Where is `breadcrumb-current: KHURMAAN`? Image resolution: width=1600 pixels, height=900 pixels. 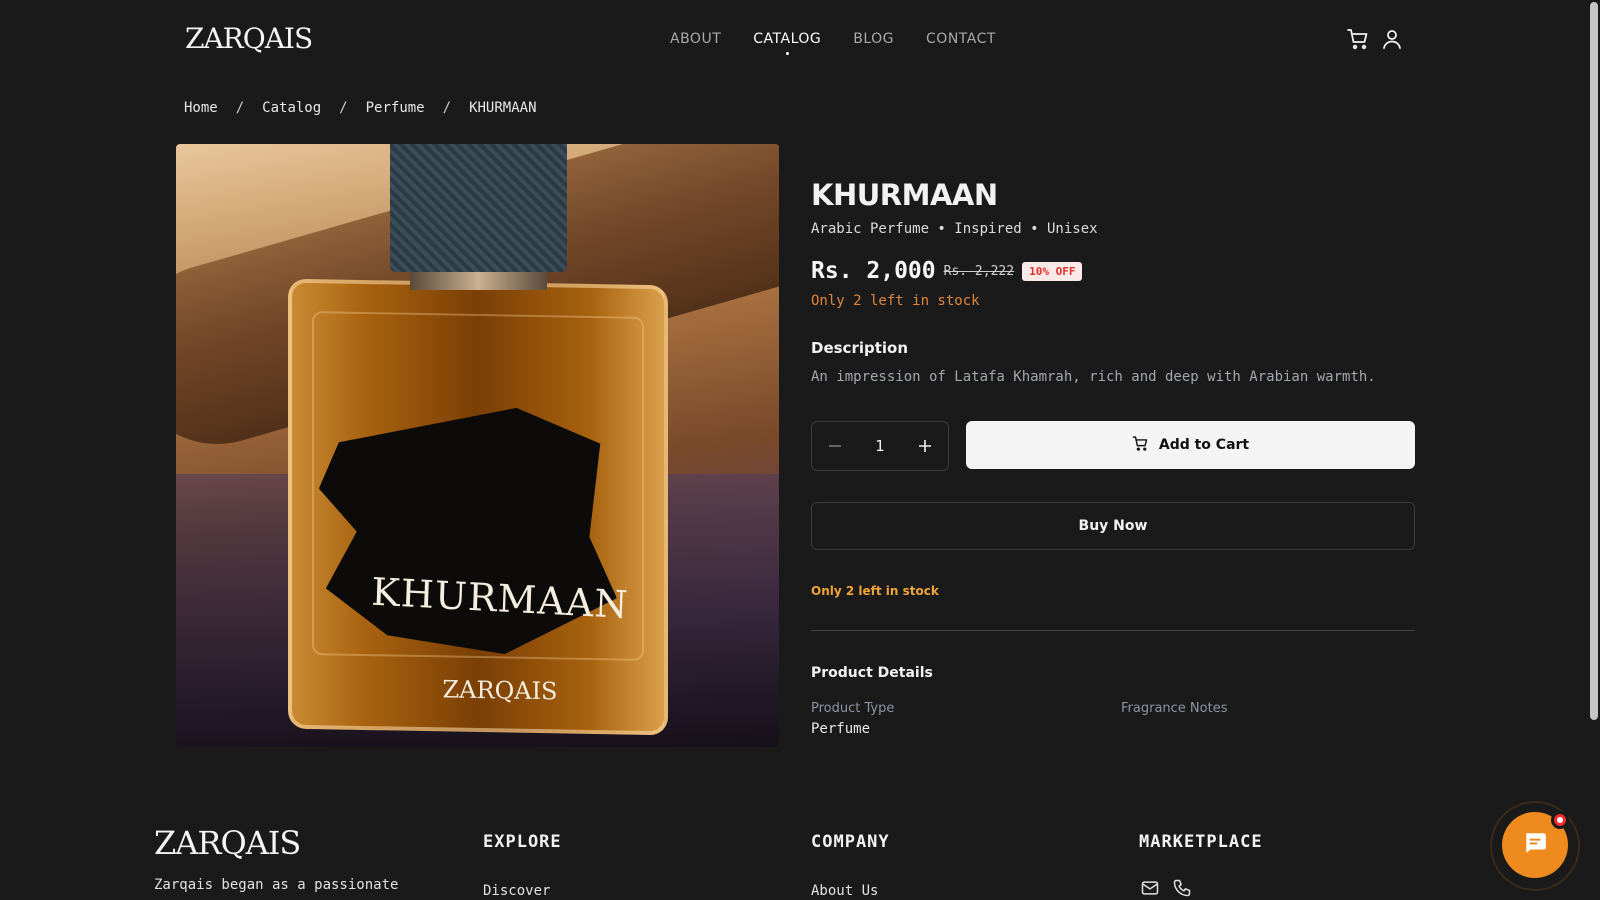 breadcrumb-current: KHURMAAN is located at coordinates (503, 108).